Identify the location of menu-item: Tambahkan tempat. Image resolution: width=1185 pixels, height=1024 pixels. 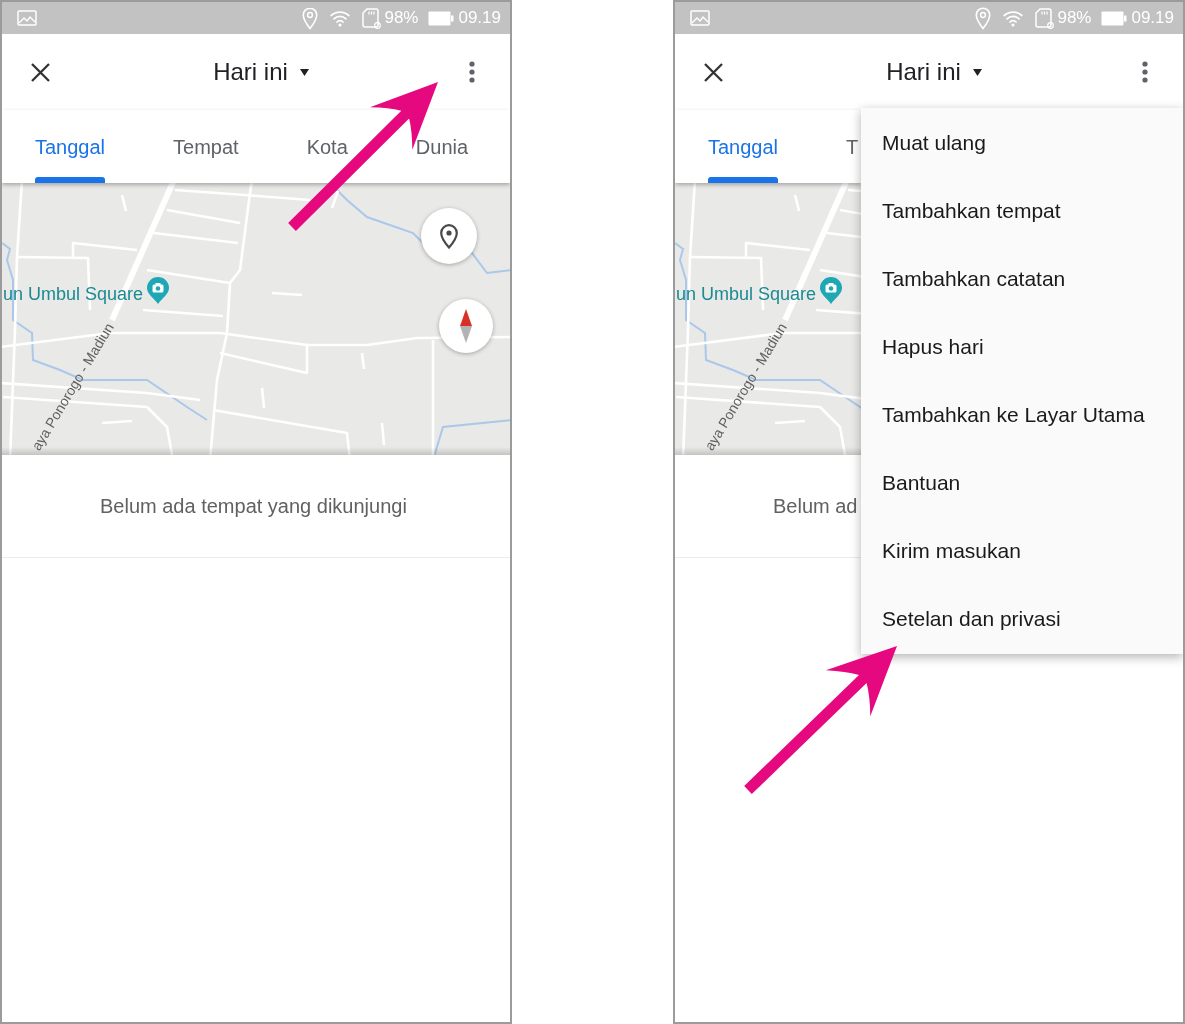
(1022, 211).